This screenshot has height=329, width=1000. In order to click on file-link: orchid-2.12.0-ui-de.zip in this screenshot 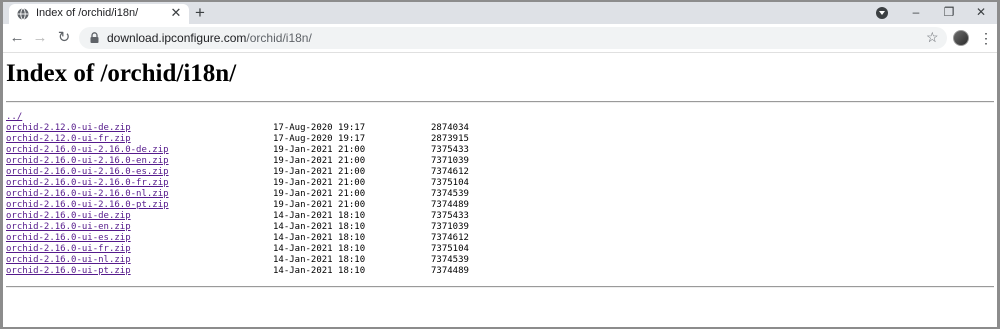, I will do `click(68, 128)`.